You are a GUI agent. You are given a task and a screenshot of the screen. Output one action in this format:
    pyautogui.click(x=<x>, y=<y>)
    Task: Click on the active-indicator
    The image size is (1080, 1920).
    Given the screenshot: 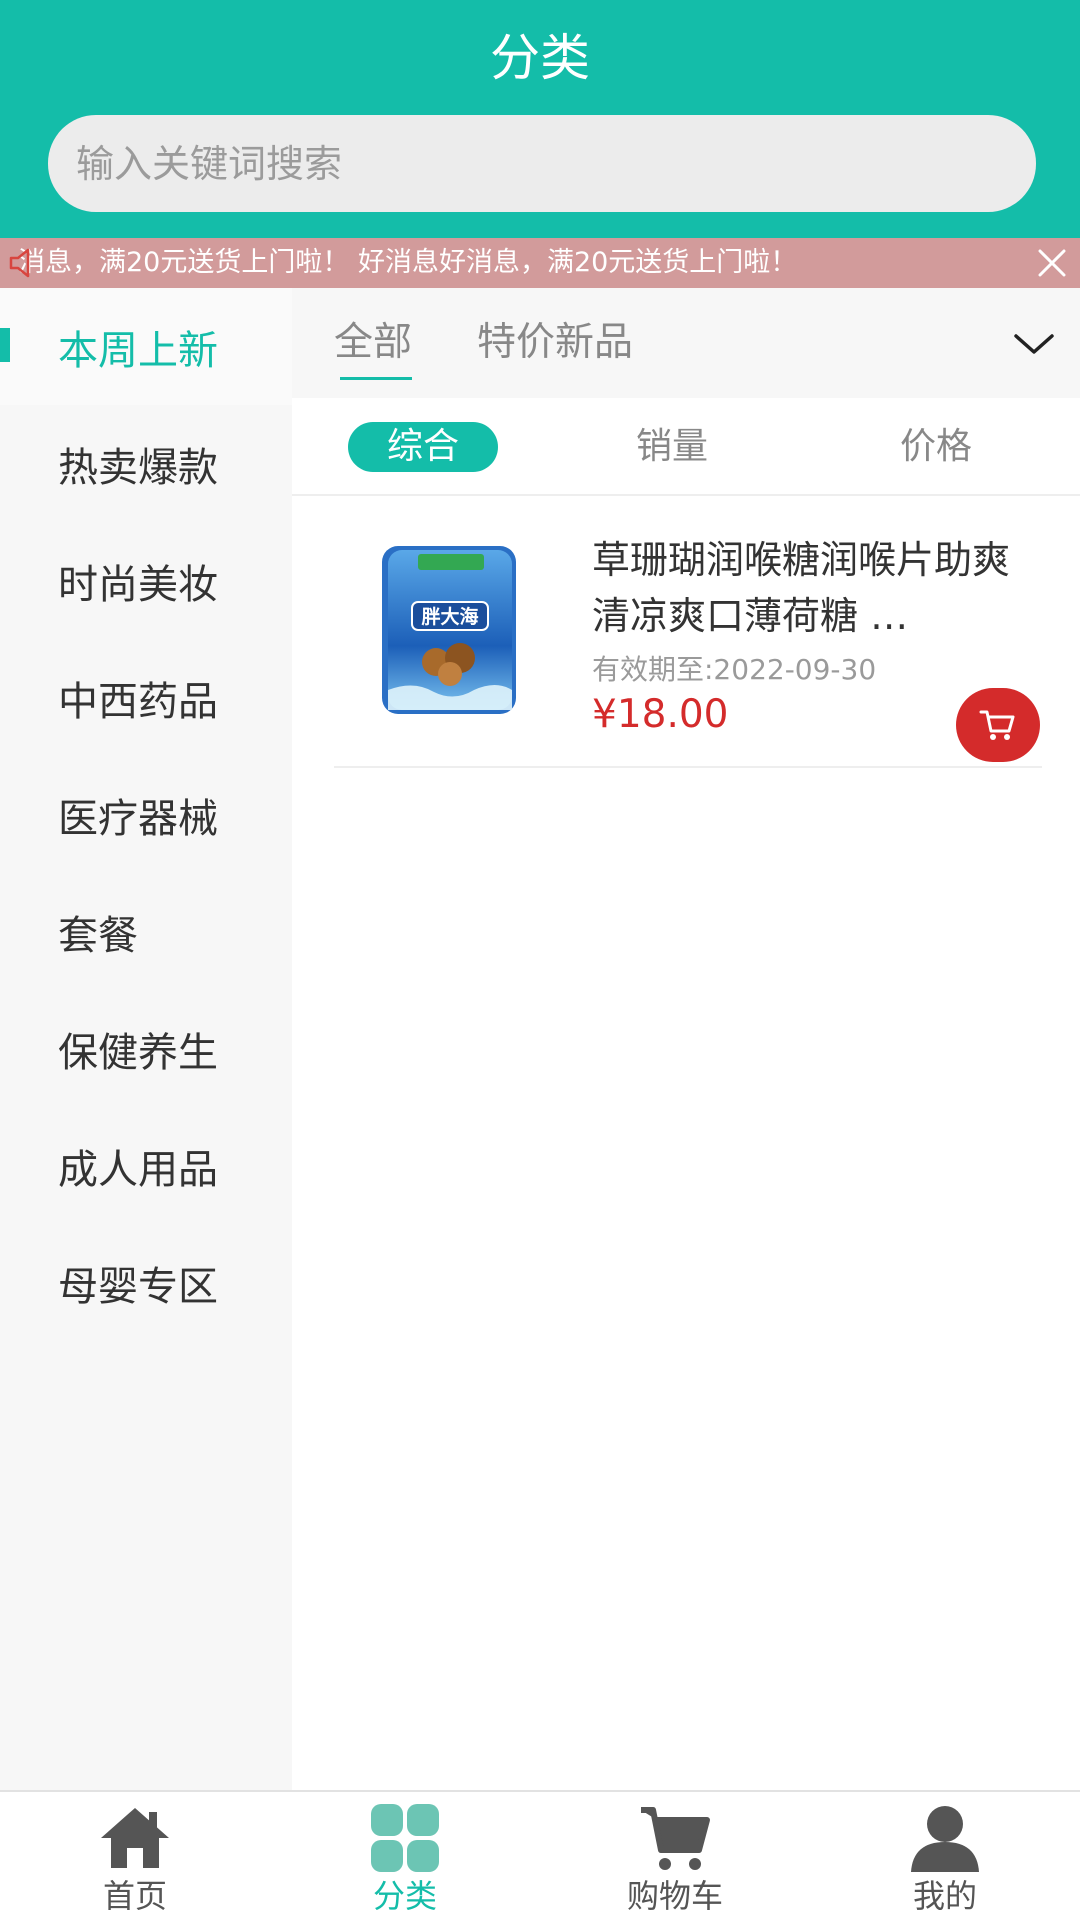 What is the action you would take?
    pyautogui.click(x=5, y=345)
    